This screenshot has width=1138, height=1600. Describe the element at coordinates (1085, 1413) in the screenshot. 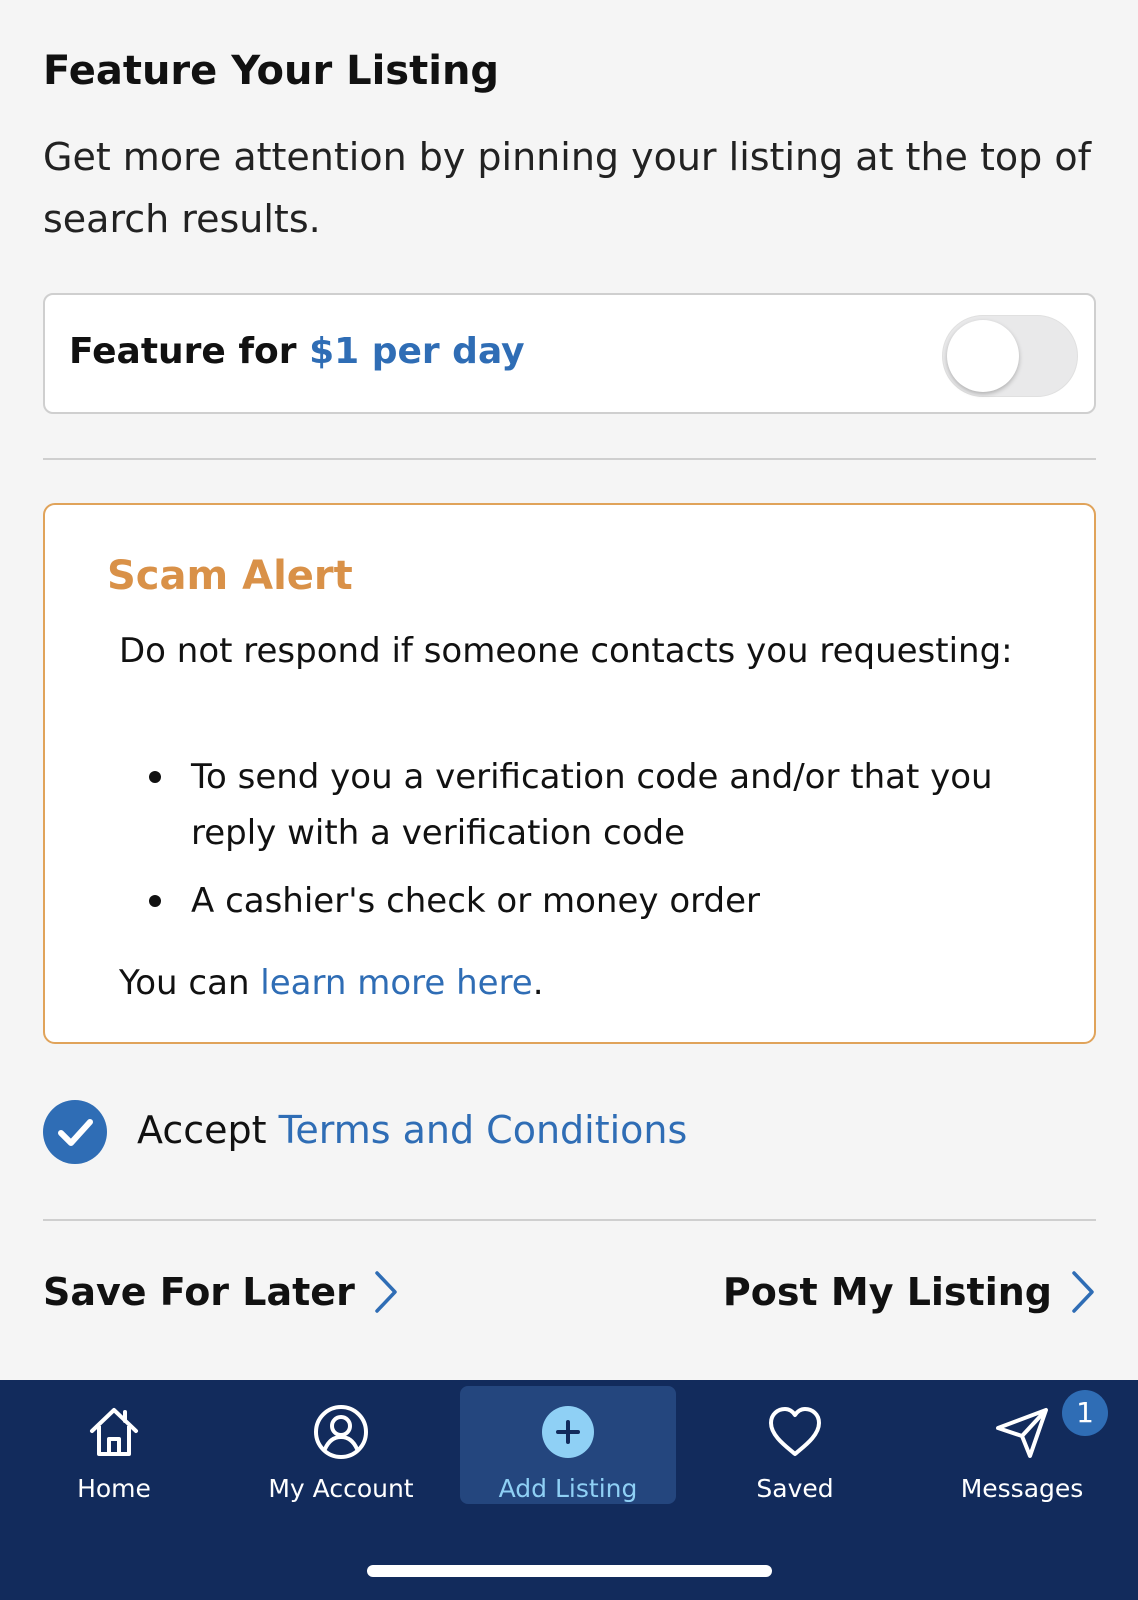

I see `unread-badge: 1` at that location.